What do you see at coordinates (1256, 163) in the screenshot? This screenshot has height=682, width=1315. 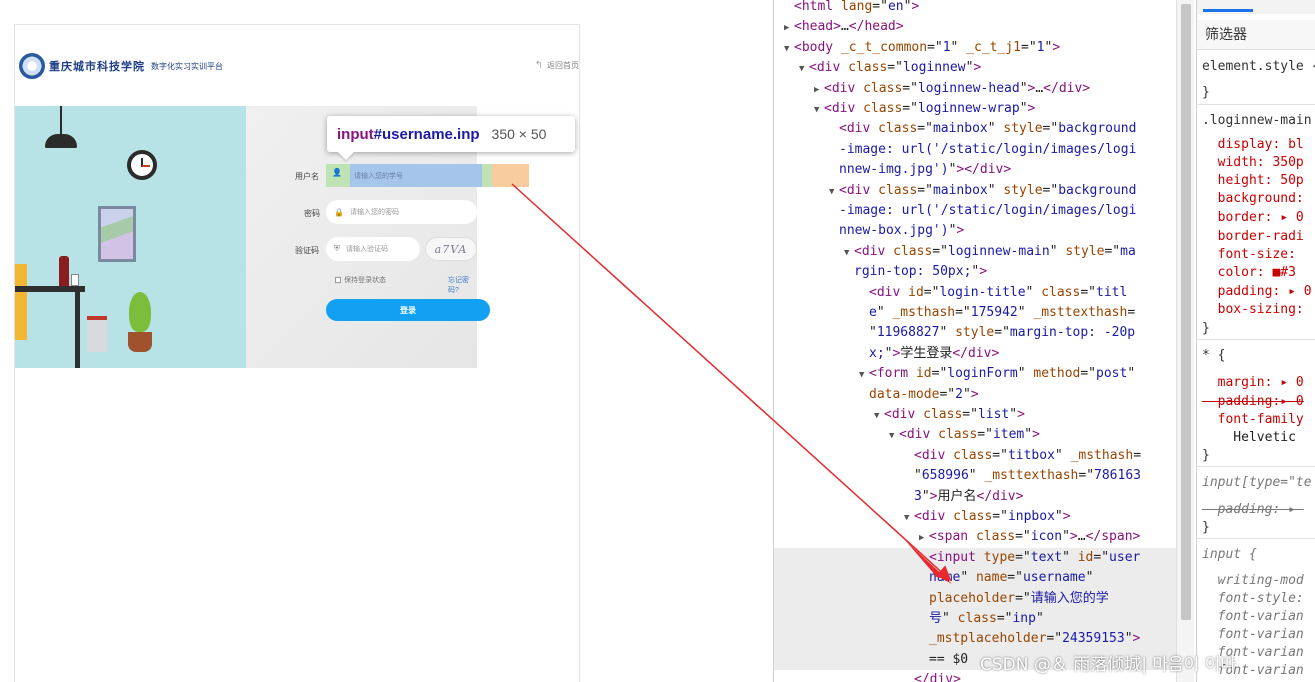 I see `style-rule-line: width: 350p` at bounding box center [1256, 163].